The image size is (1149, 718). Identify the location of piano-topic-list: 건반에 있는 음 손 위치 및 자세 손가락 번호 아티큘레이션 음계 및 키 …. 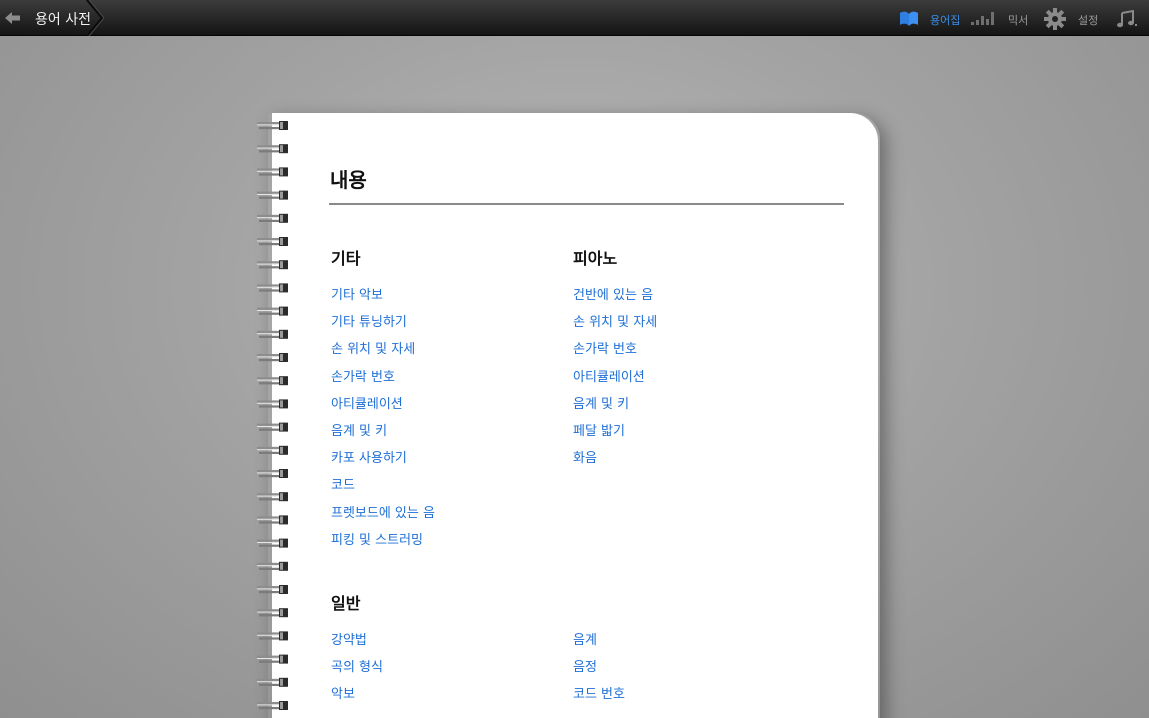
(615, 381).